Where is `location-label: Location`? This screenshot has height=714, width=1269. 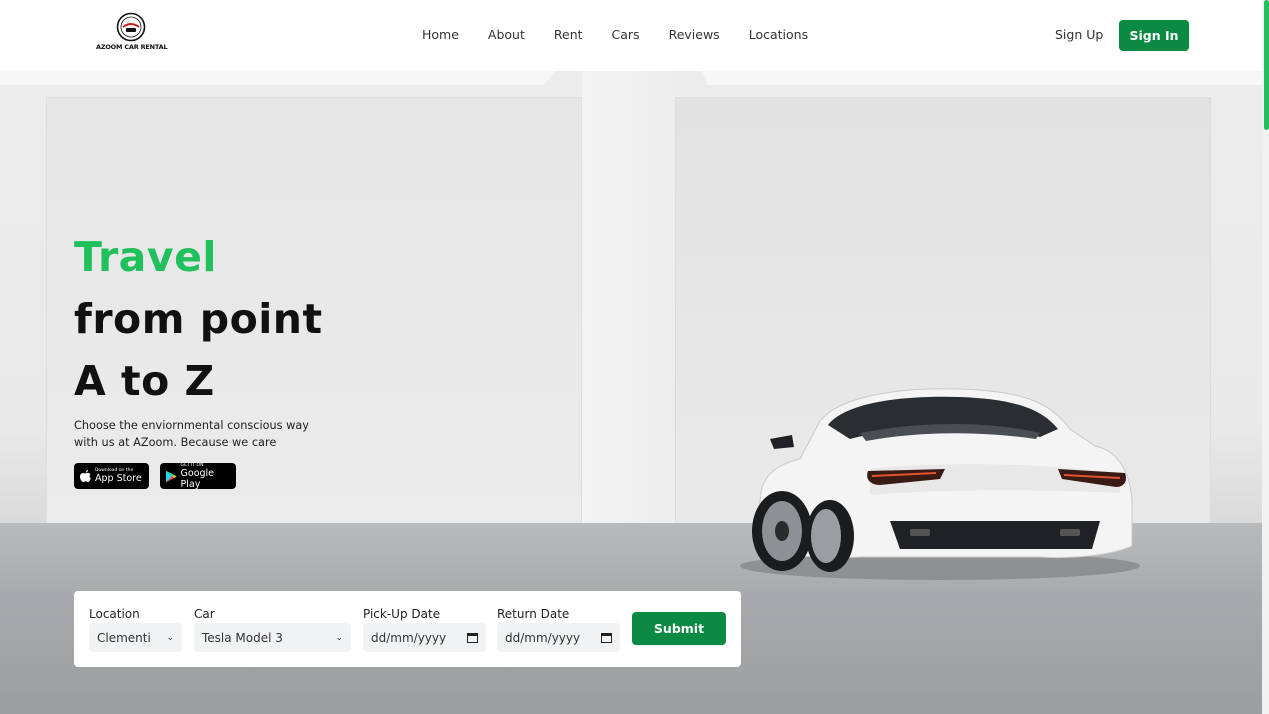
location-label: Location is located at coordinates (114, 614).